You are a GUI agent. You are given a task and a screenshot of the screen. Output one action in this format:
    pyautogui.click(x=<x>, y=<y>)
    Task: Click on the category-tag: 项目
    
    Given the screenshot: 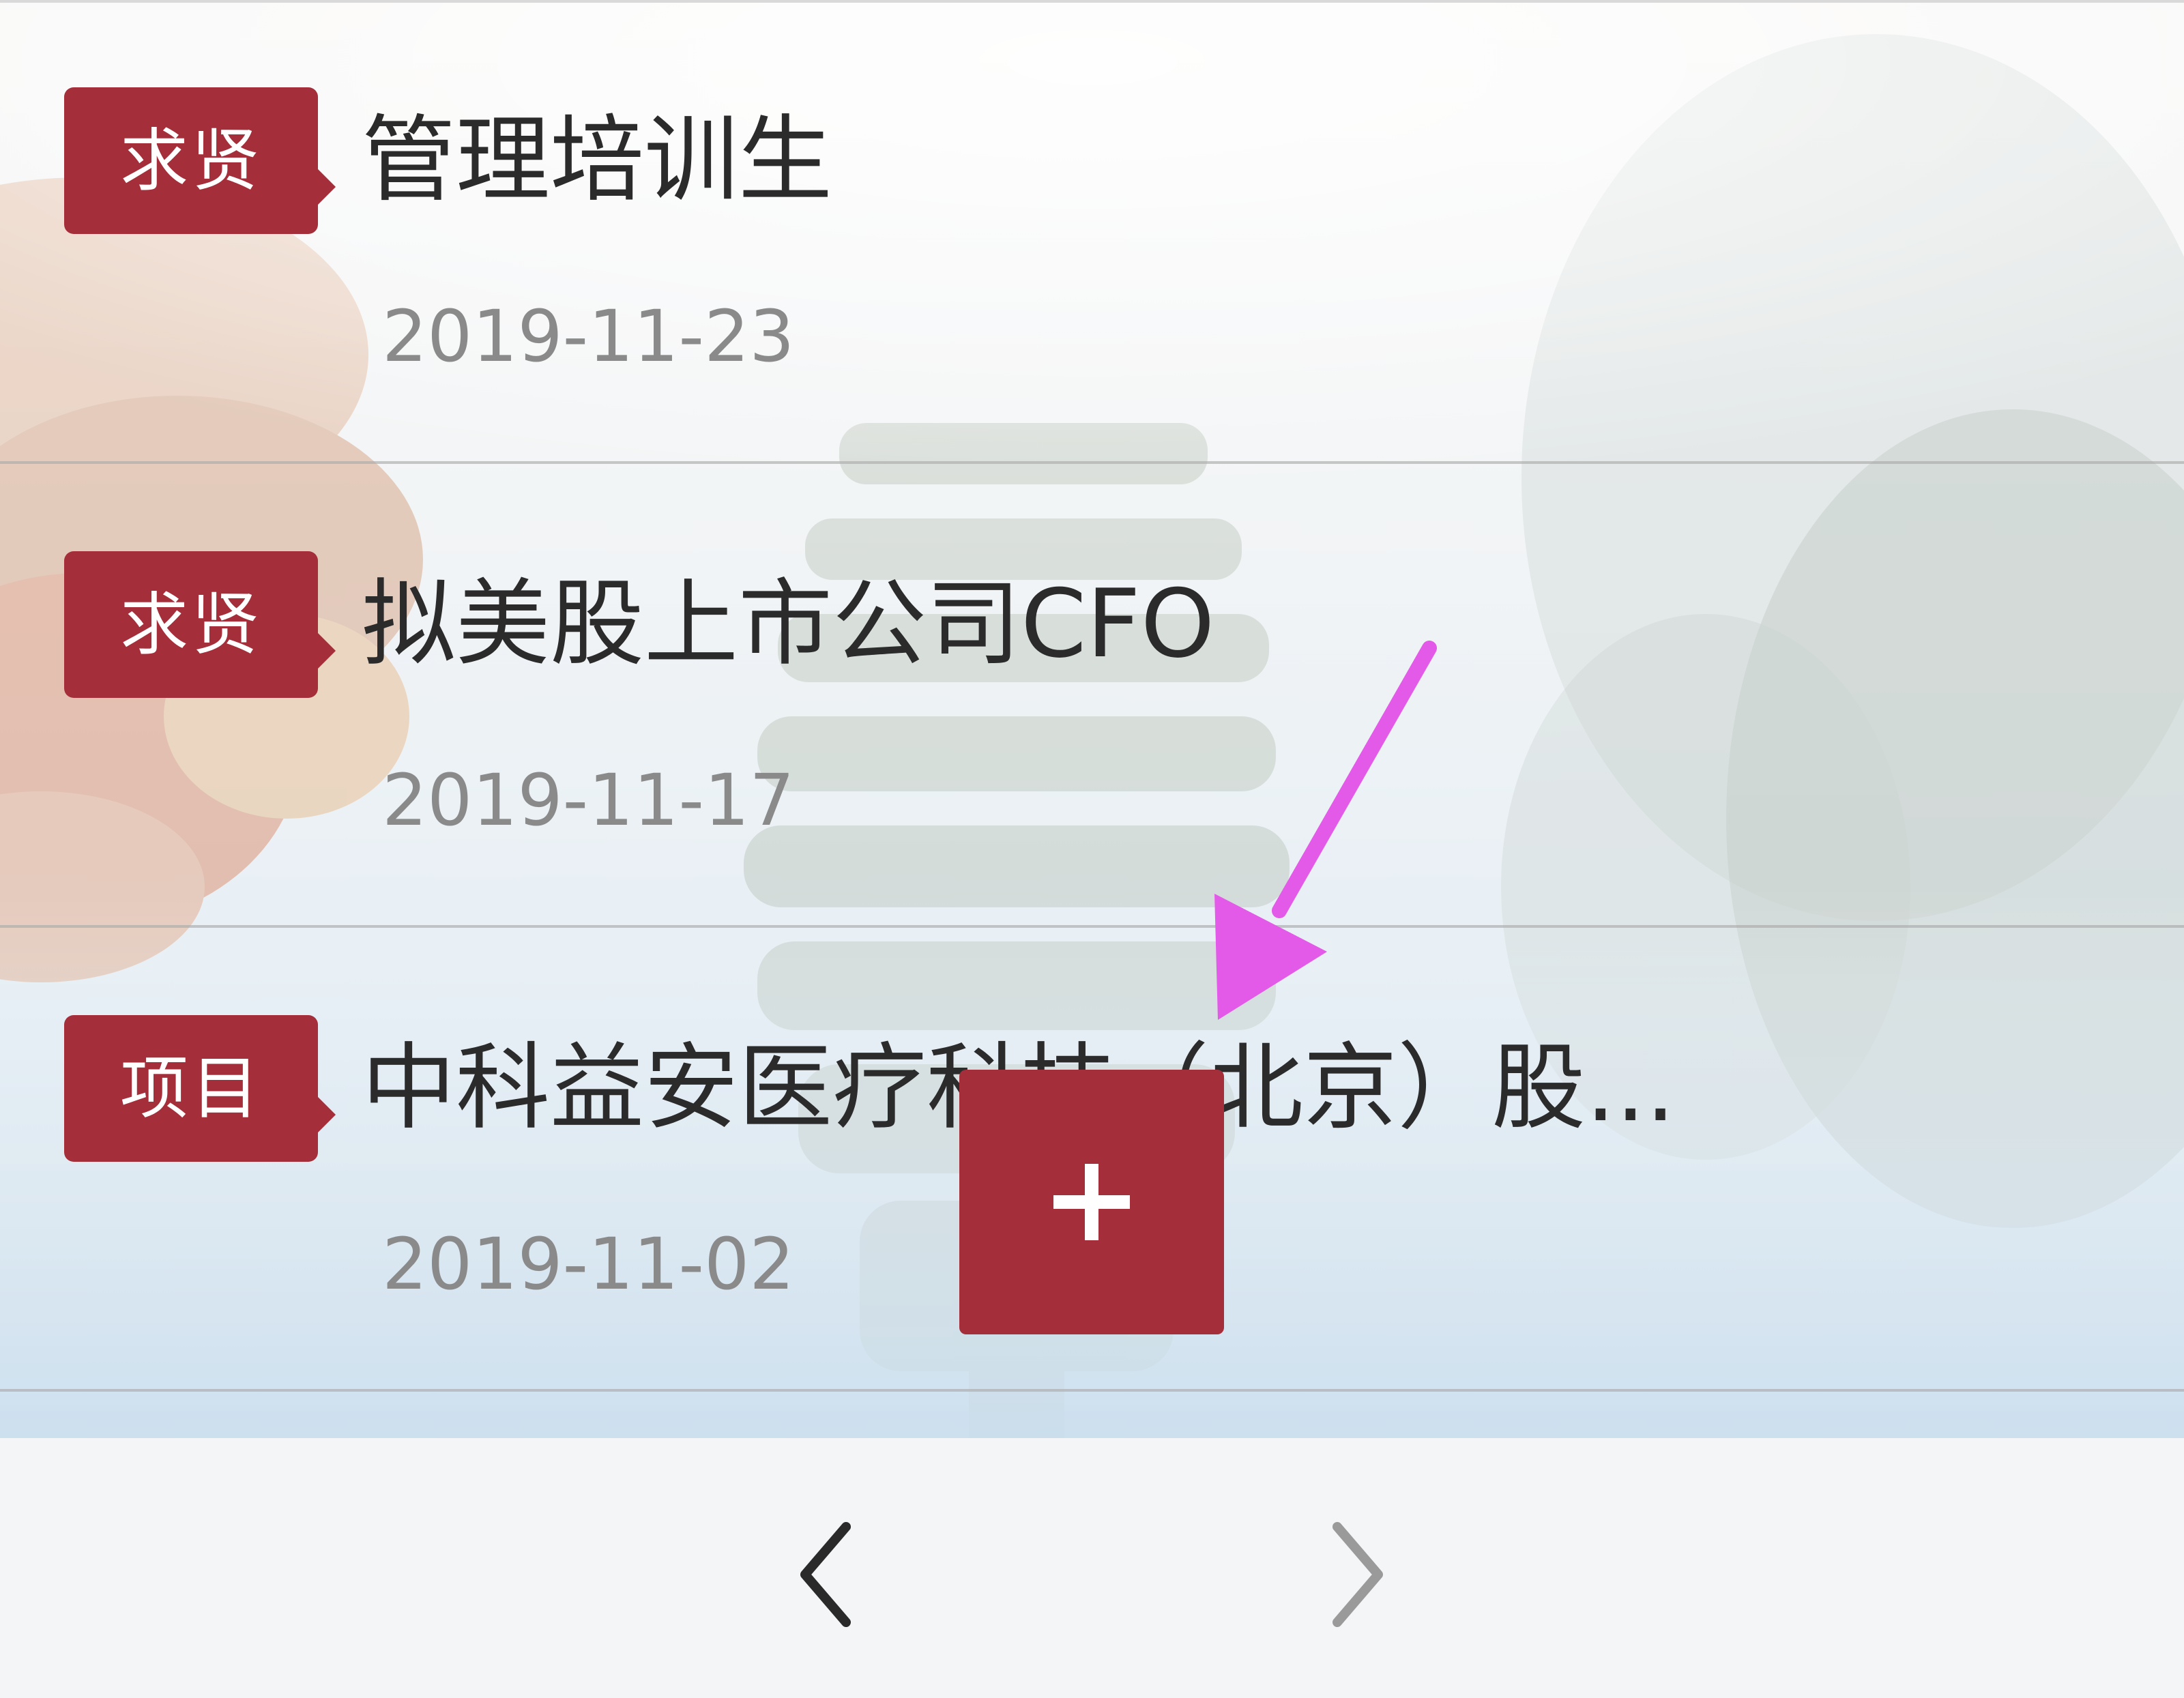 What is the action you would take?
    pyautogui.click(x=200, y=1088)
    